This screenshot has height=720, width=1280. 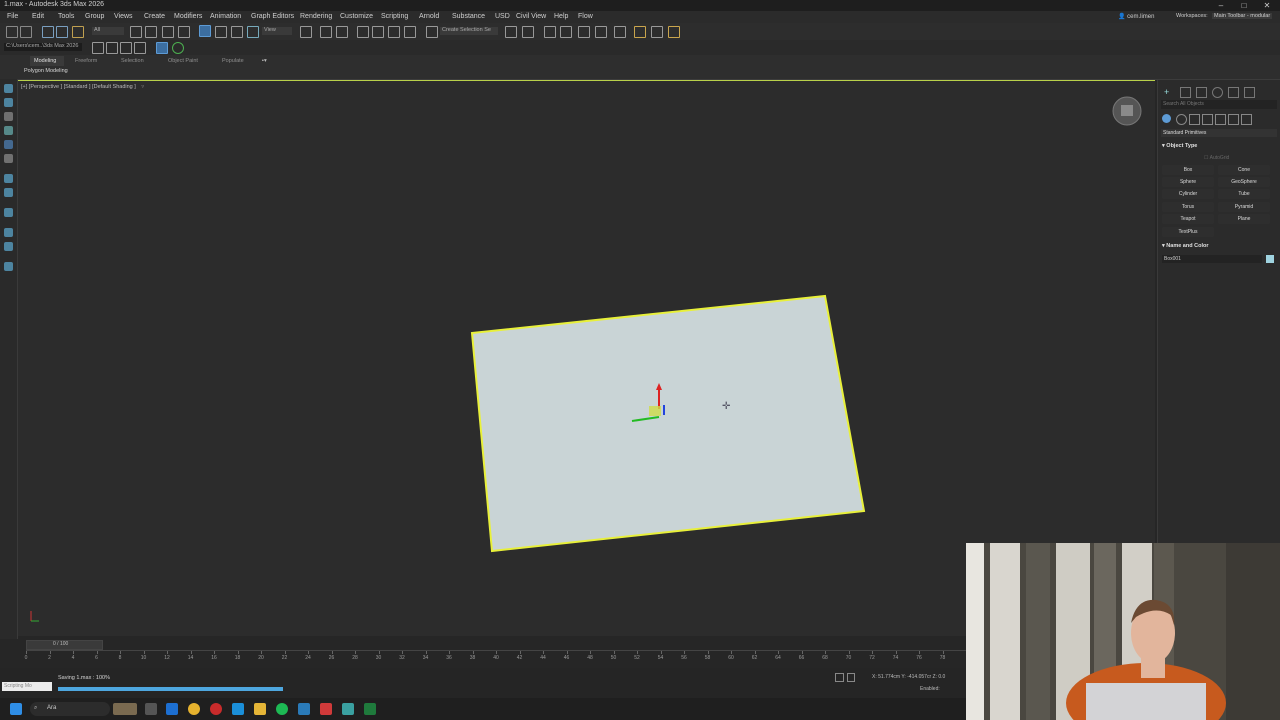 I want to click on 3dsmax-icon, so click(x=348, y=709).